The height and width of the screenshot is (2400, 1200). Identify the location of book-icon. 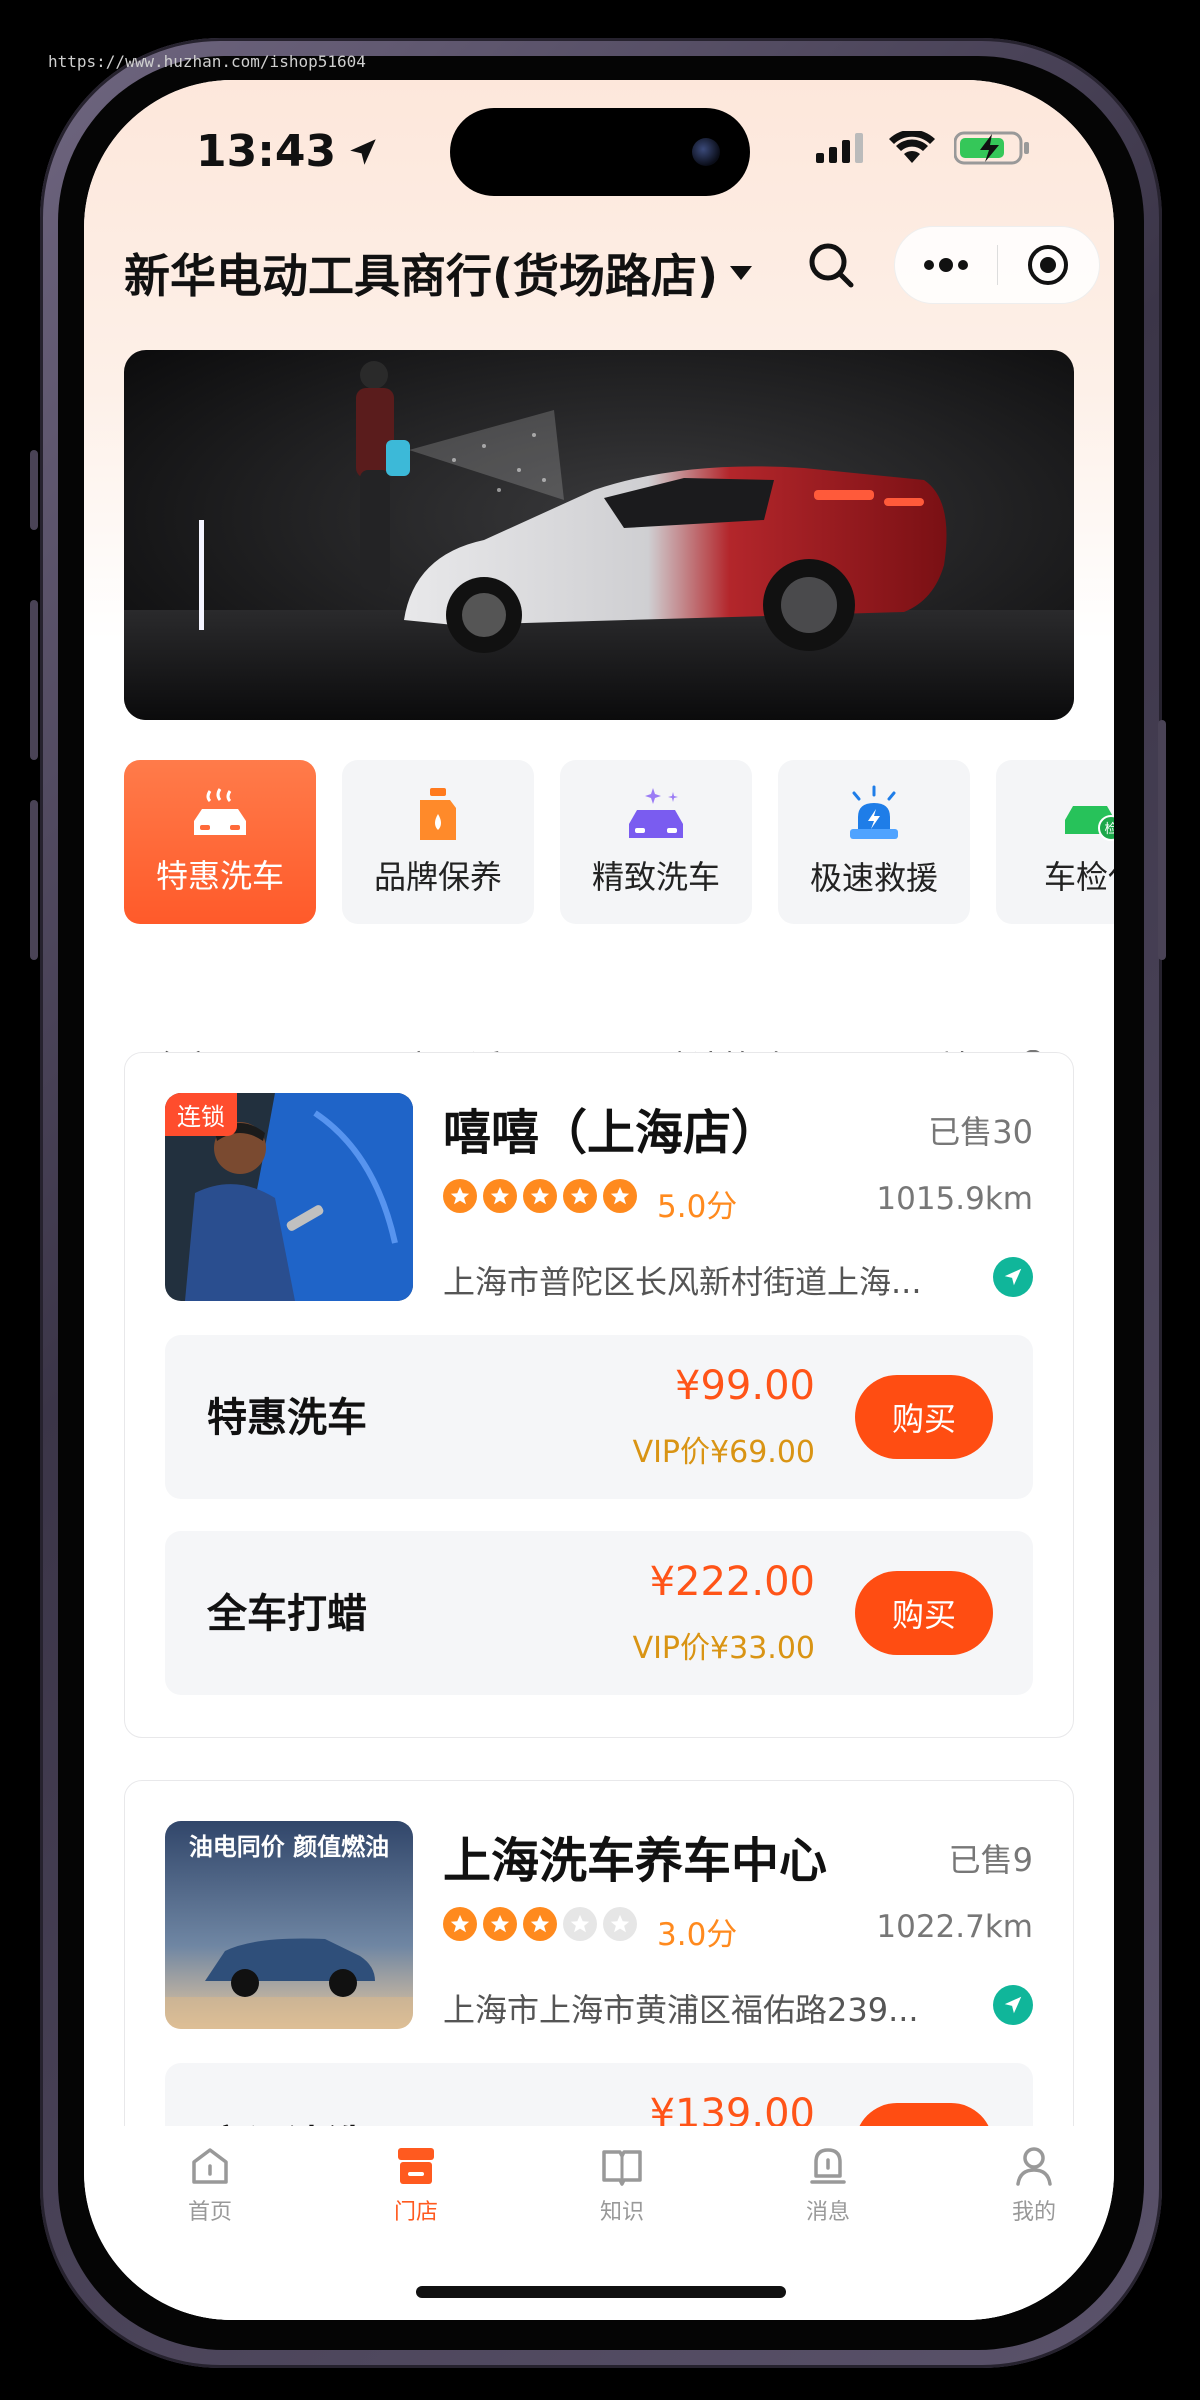
(622, 2168).